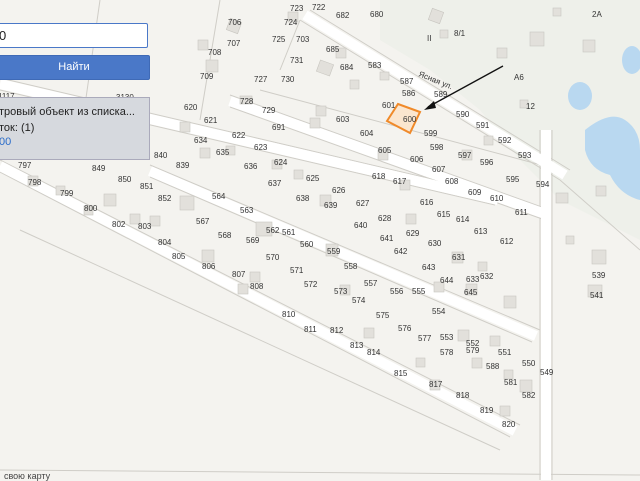  Describe the element at coordinates (75, 67) in the screenshot. I see `find-button: Найти` at that location.